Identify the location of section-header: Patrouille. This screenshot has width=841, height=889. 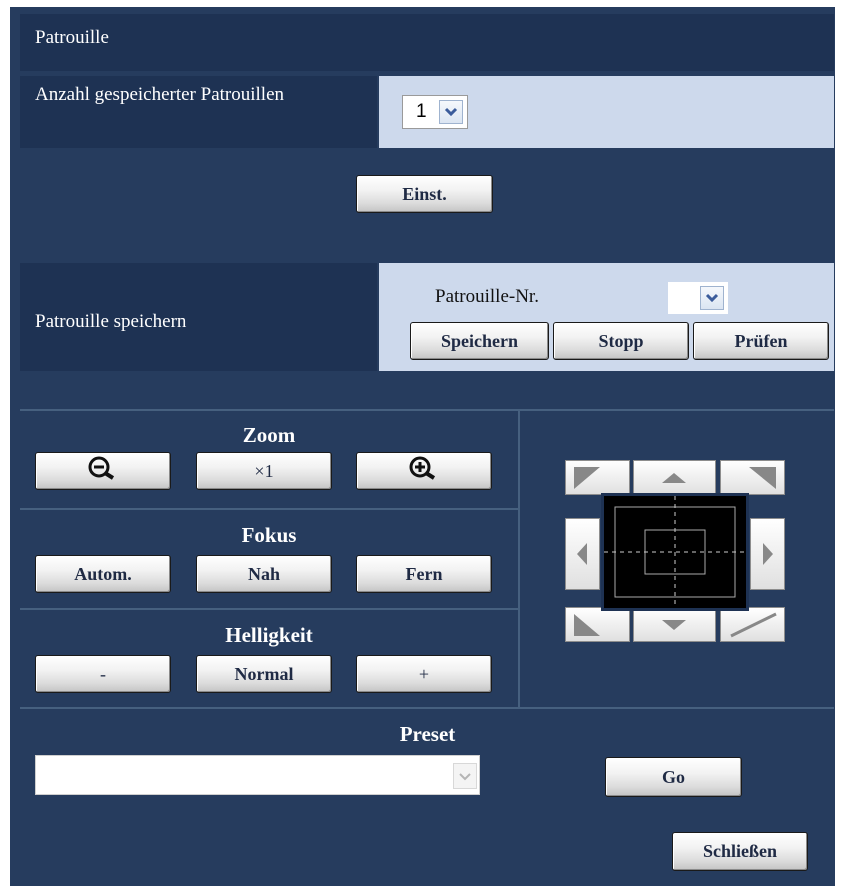
(427, 42).